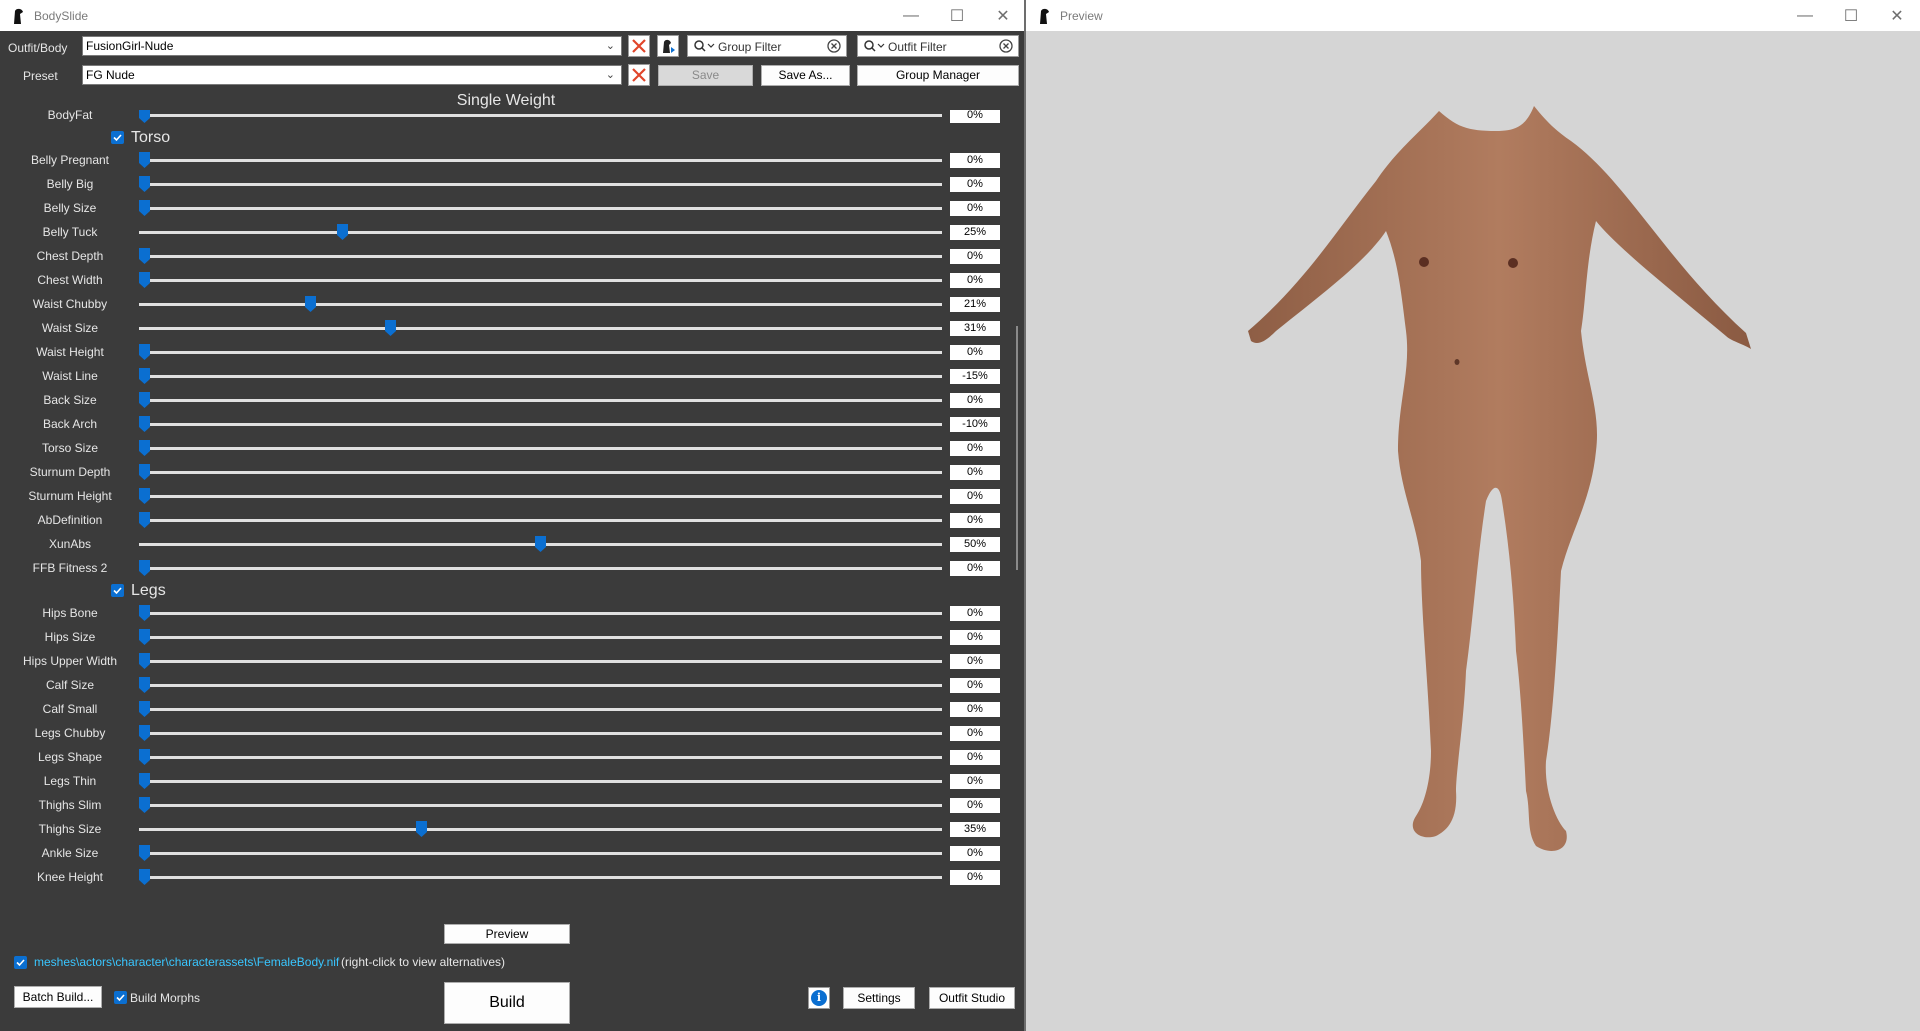  What do you see at coordinates (1897, 15) in the screenshot?
I see `preview-close-button: ✕` at bounding box center [1897, 15].